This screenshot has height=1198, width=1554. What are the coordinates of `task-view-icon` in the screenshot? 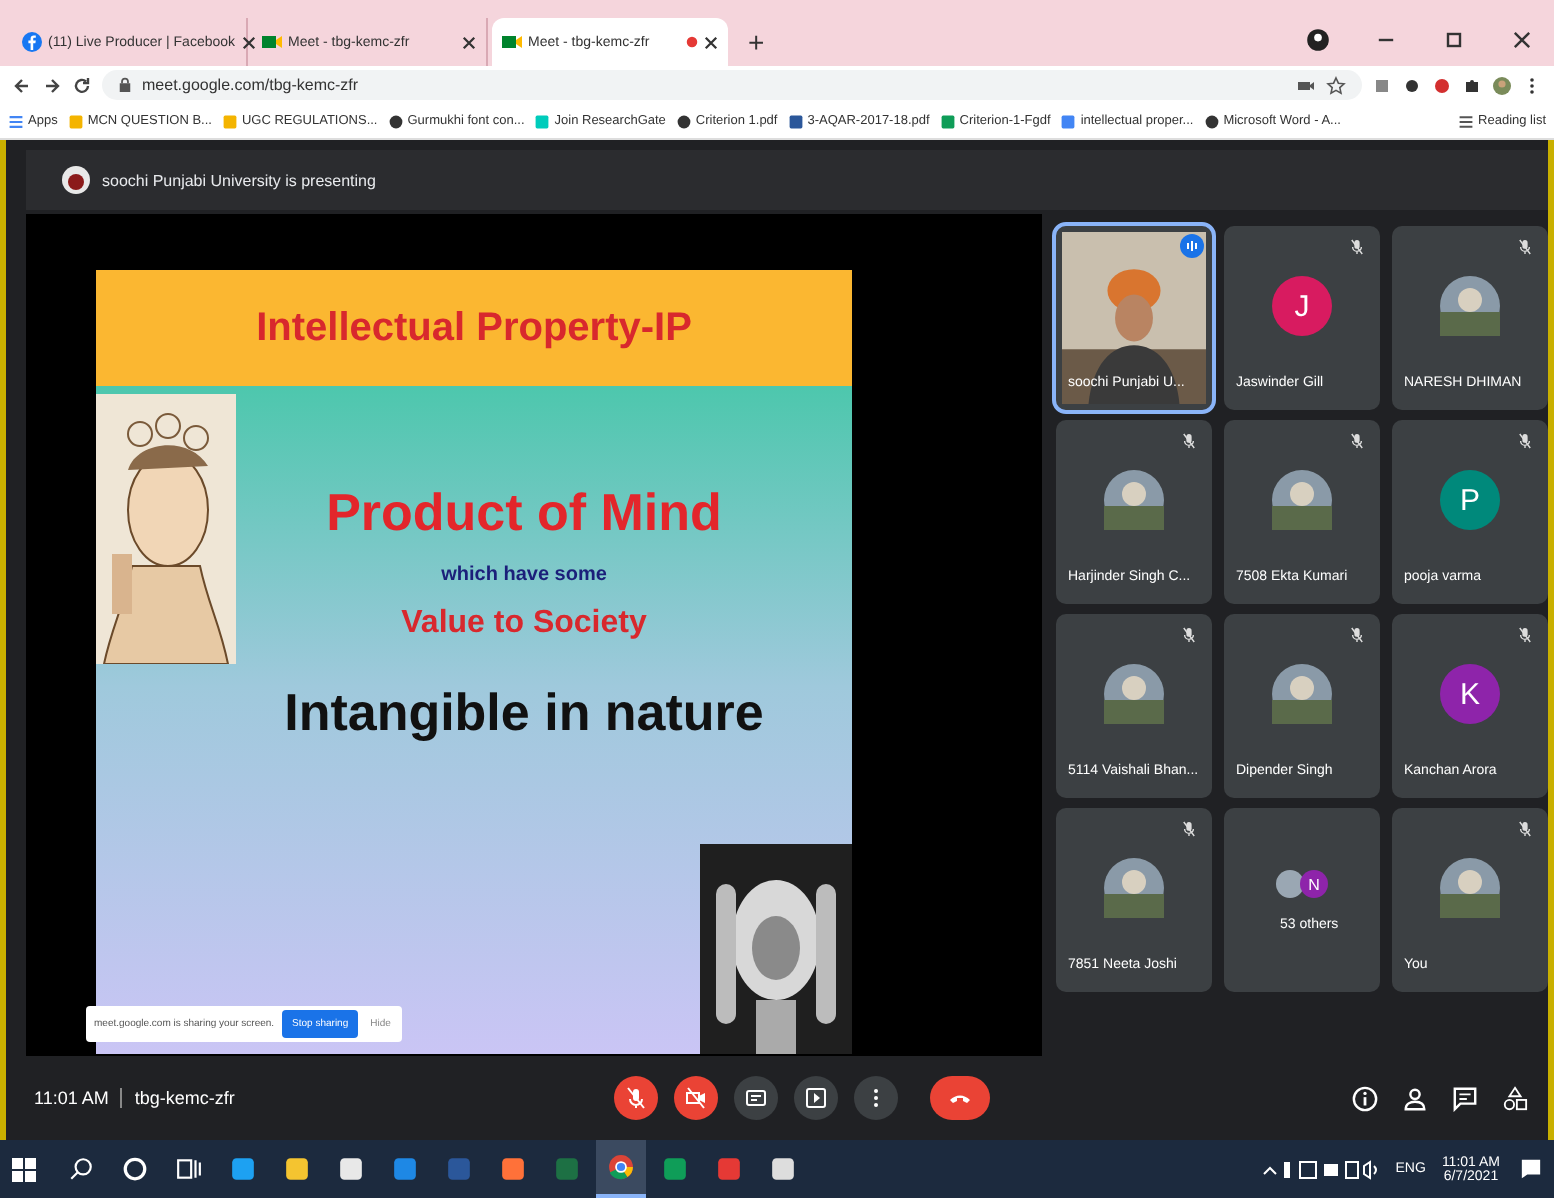 It's located at (189, 1169).